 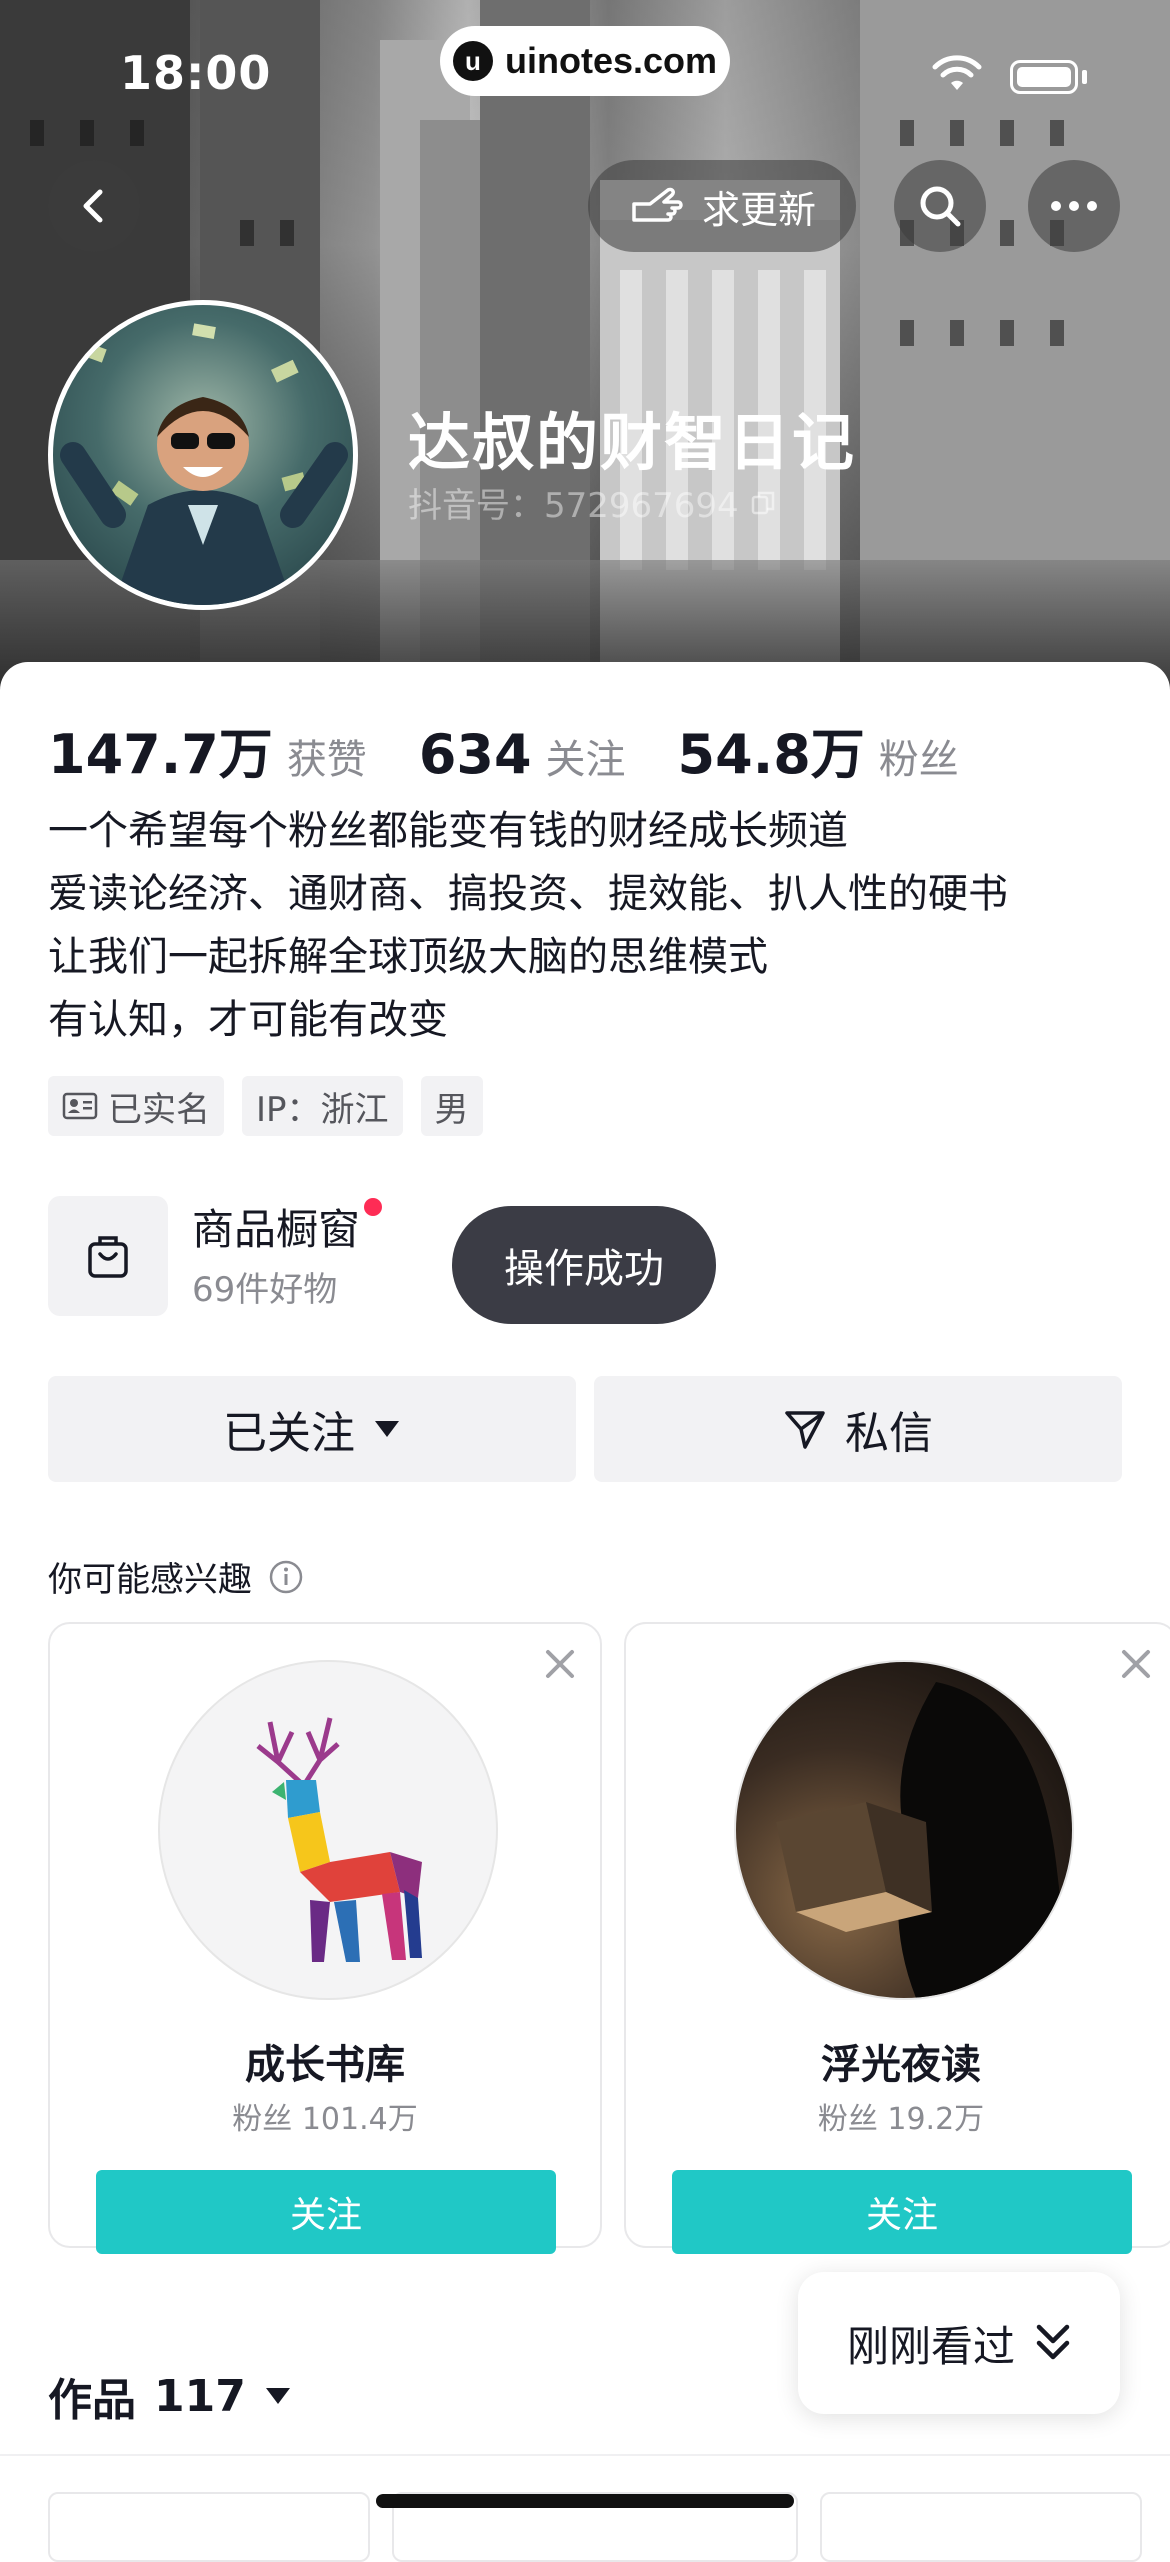 What do you see at coordinates (1053, 2342) in the screenshot?
I see `double-chevron-down-icon` at bounding box center [1053, 2342].